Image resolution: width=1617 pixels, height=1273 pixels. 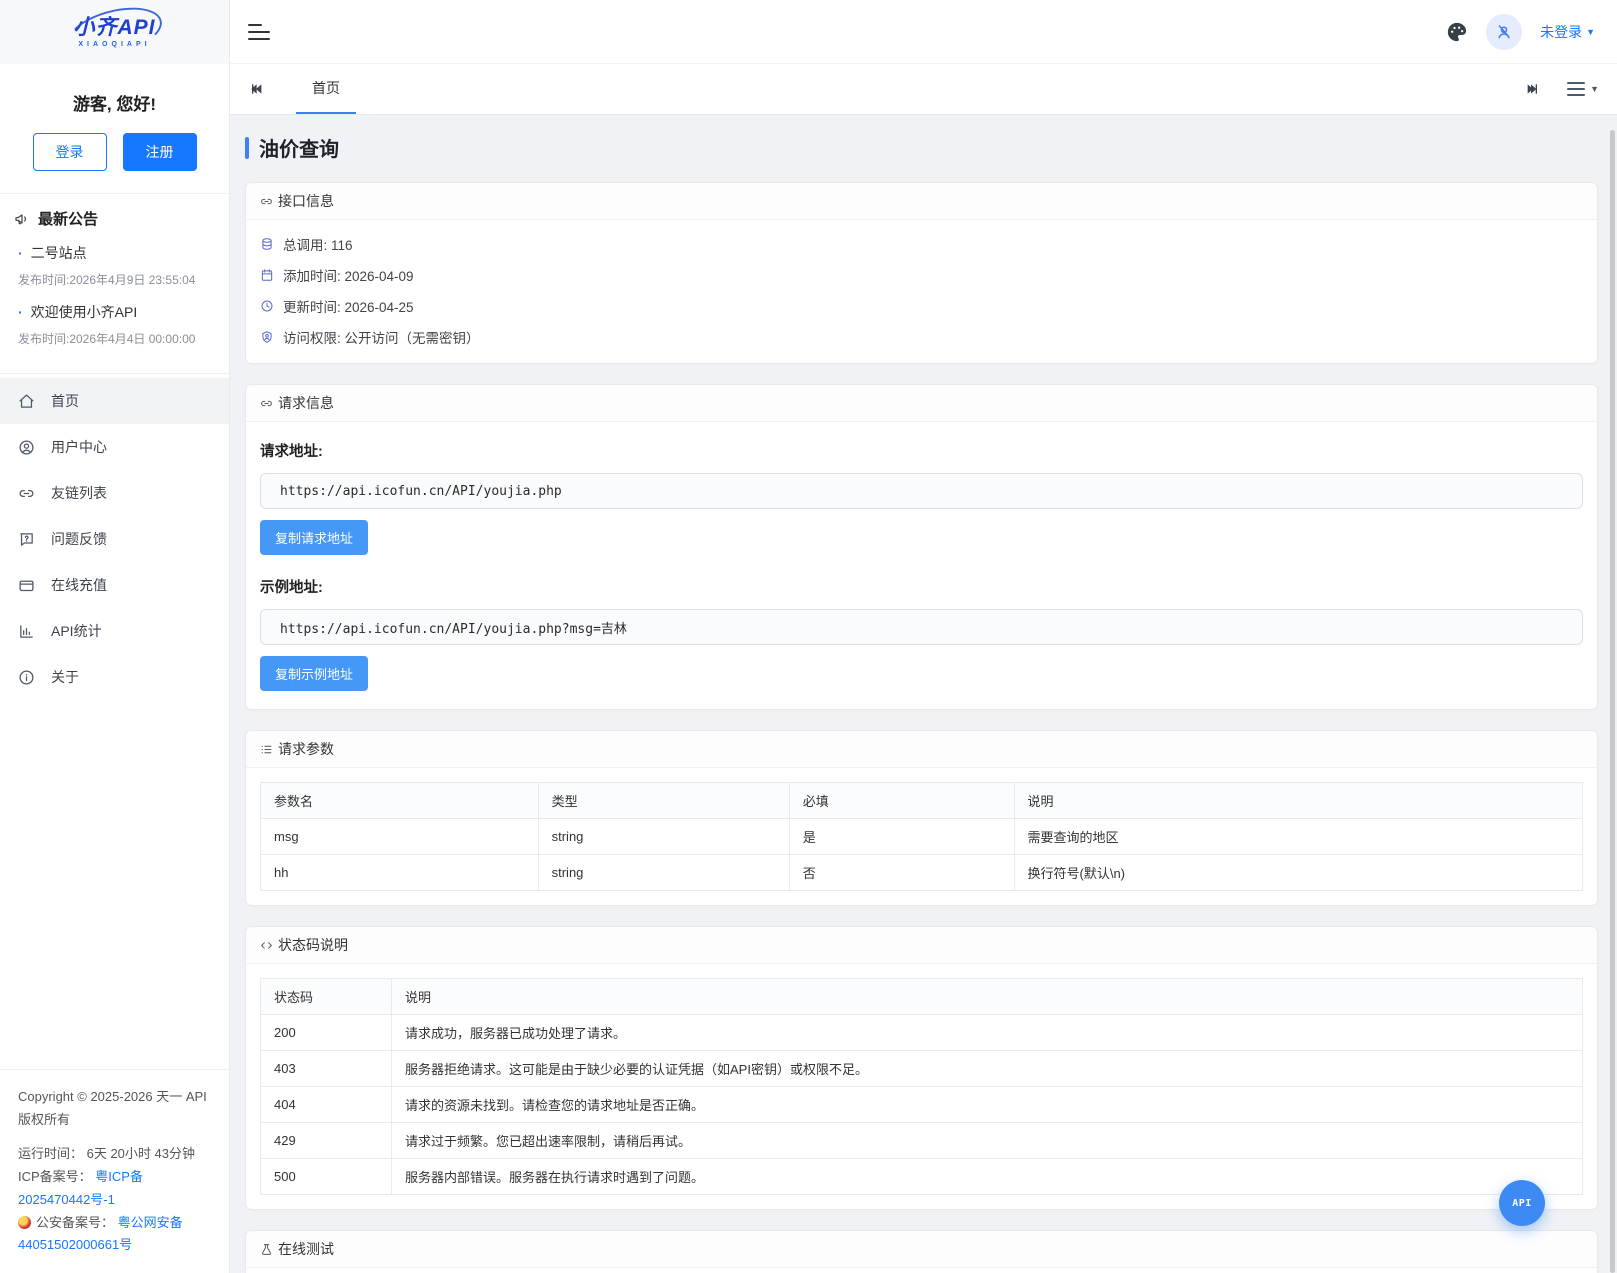 I want to click on tabs-menu-dropdown: ▼, so click(x=1583, y=89).